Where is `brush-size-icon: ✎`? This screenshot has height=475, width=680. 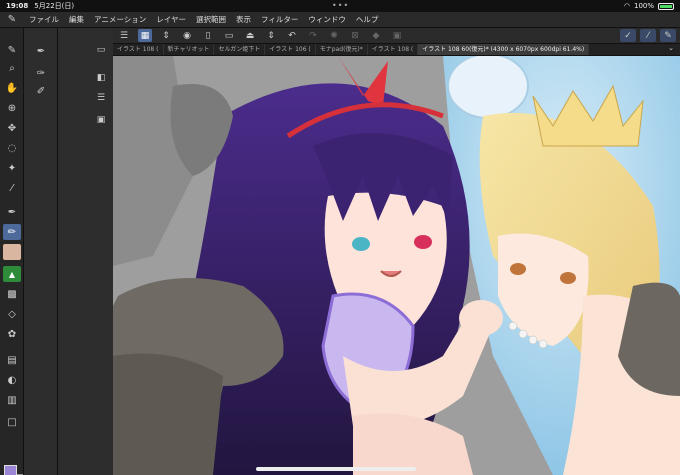
brush-size-icon: ✎ is located at coordinates (12, 50).